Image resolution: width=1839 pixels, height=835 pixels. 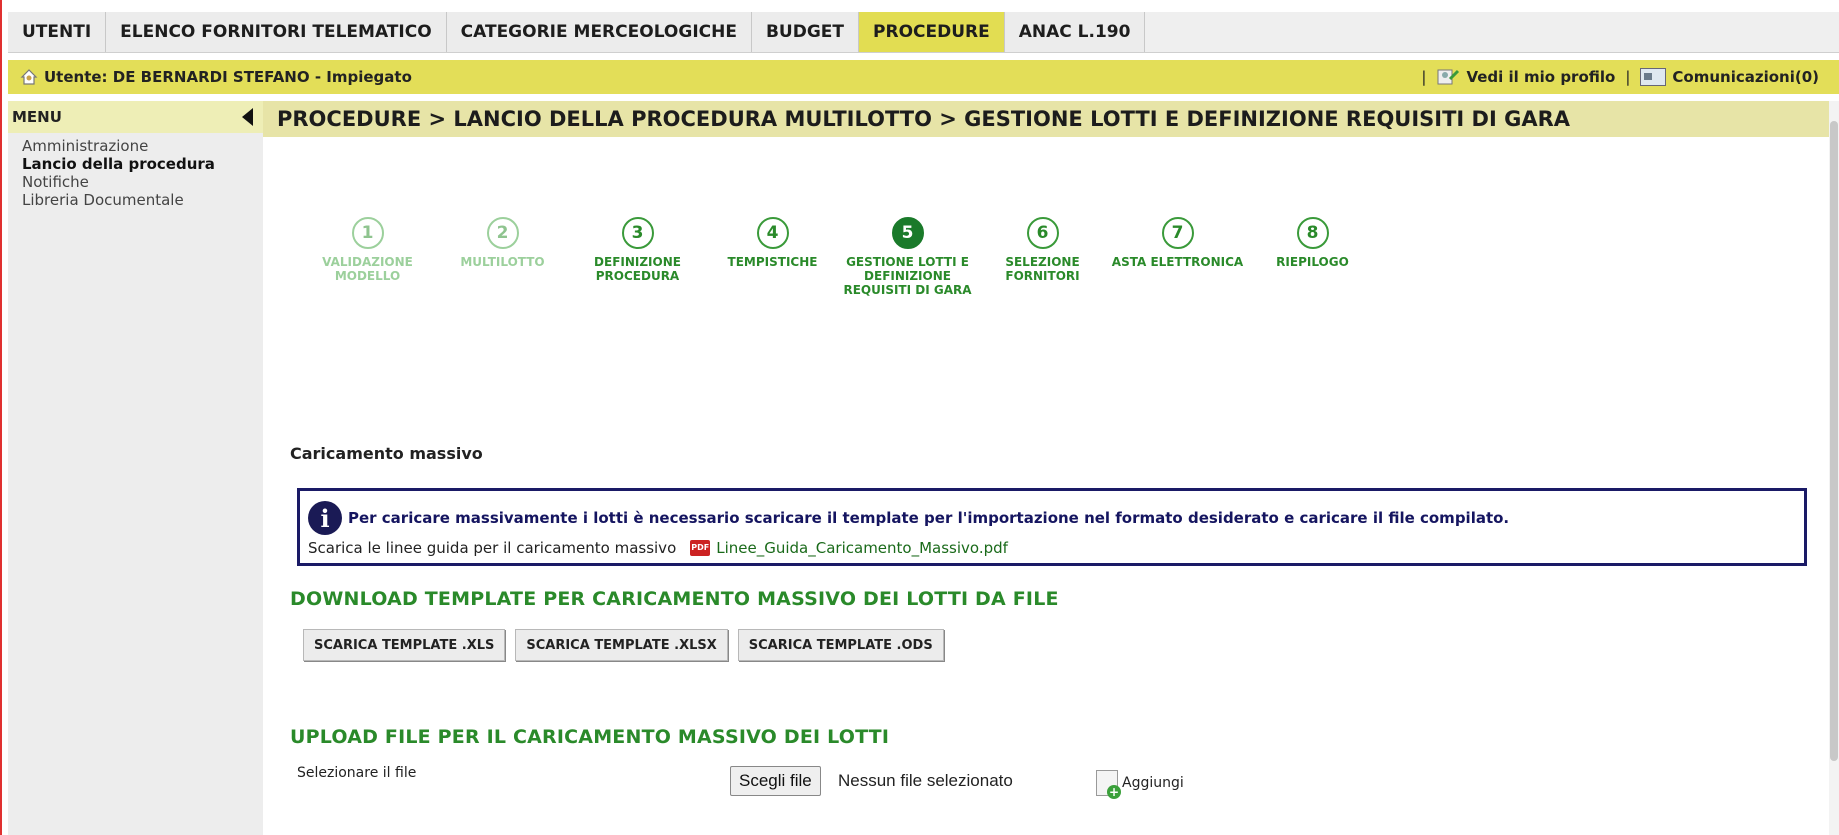 What do you see at coordinates (367, 233) in the screenshot?
I see `step-number: 1` at bounding box center [367, 233].